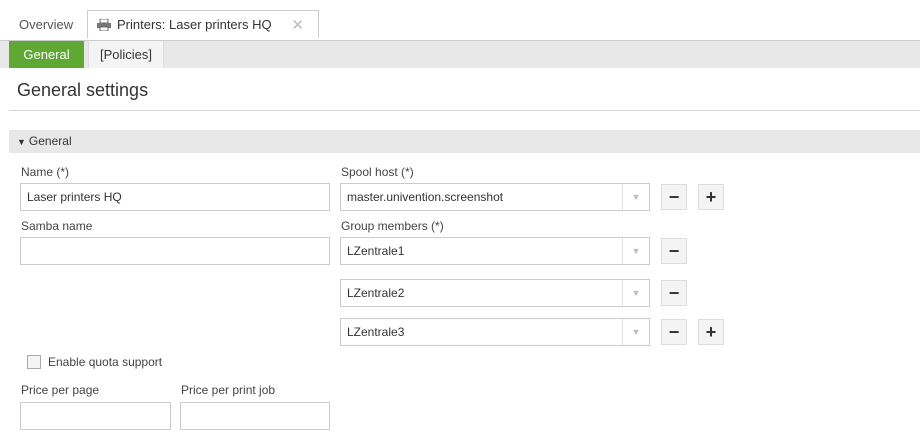  Describe the element at coordinates (126, 54) in the screenshot. I see `subtab-policies: [Policies]` at that location.